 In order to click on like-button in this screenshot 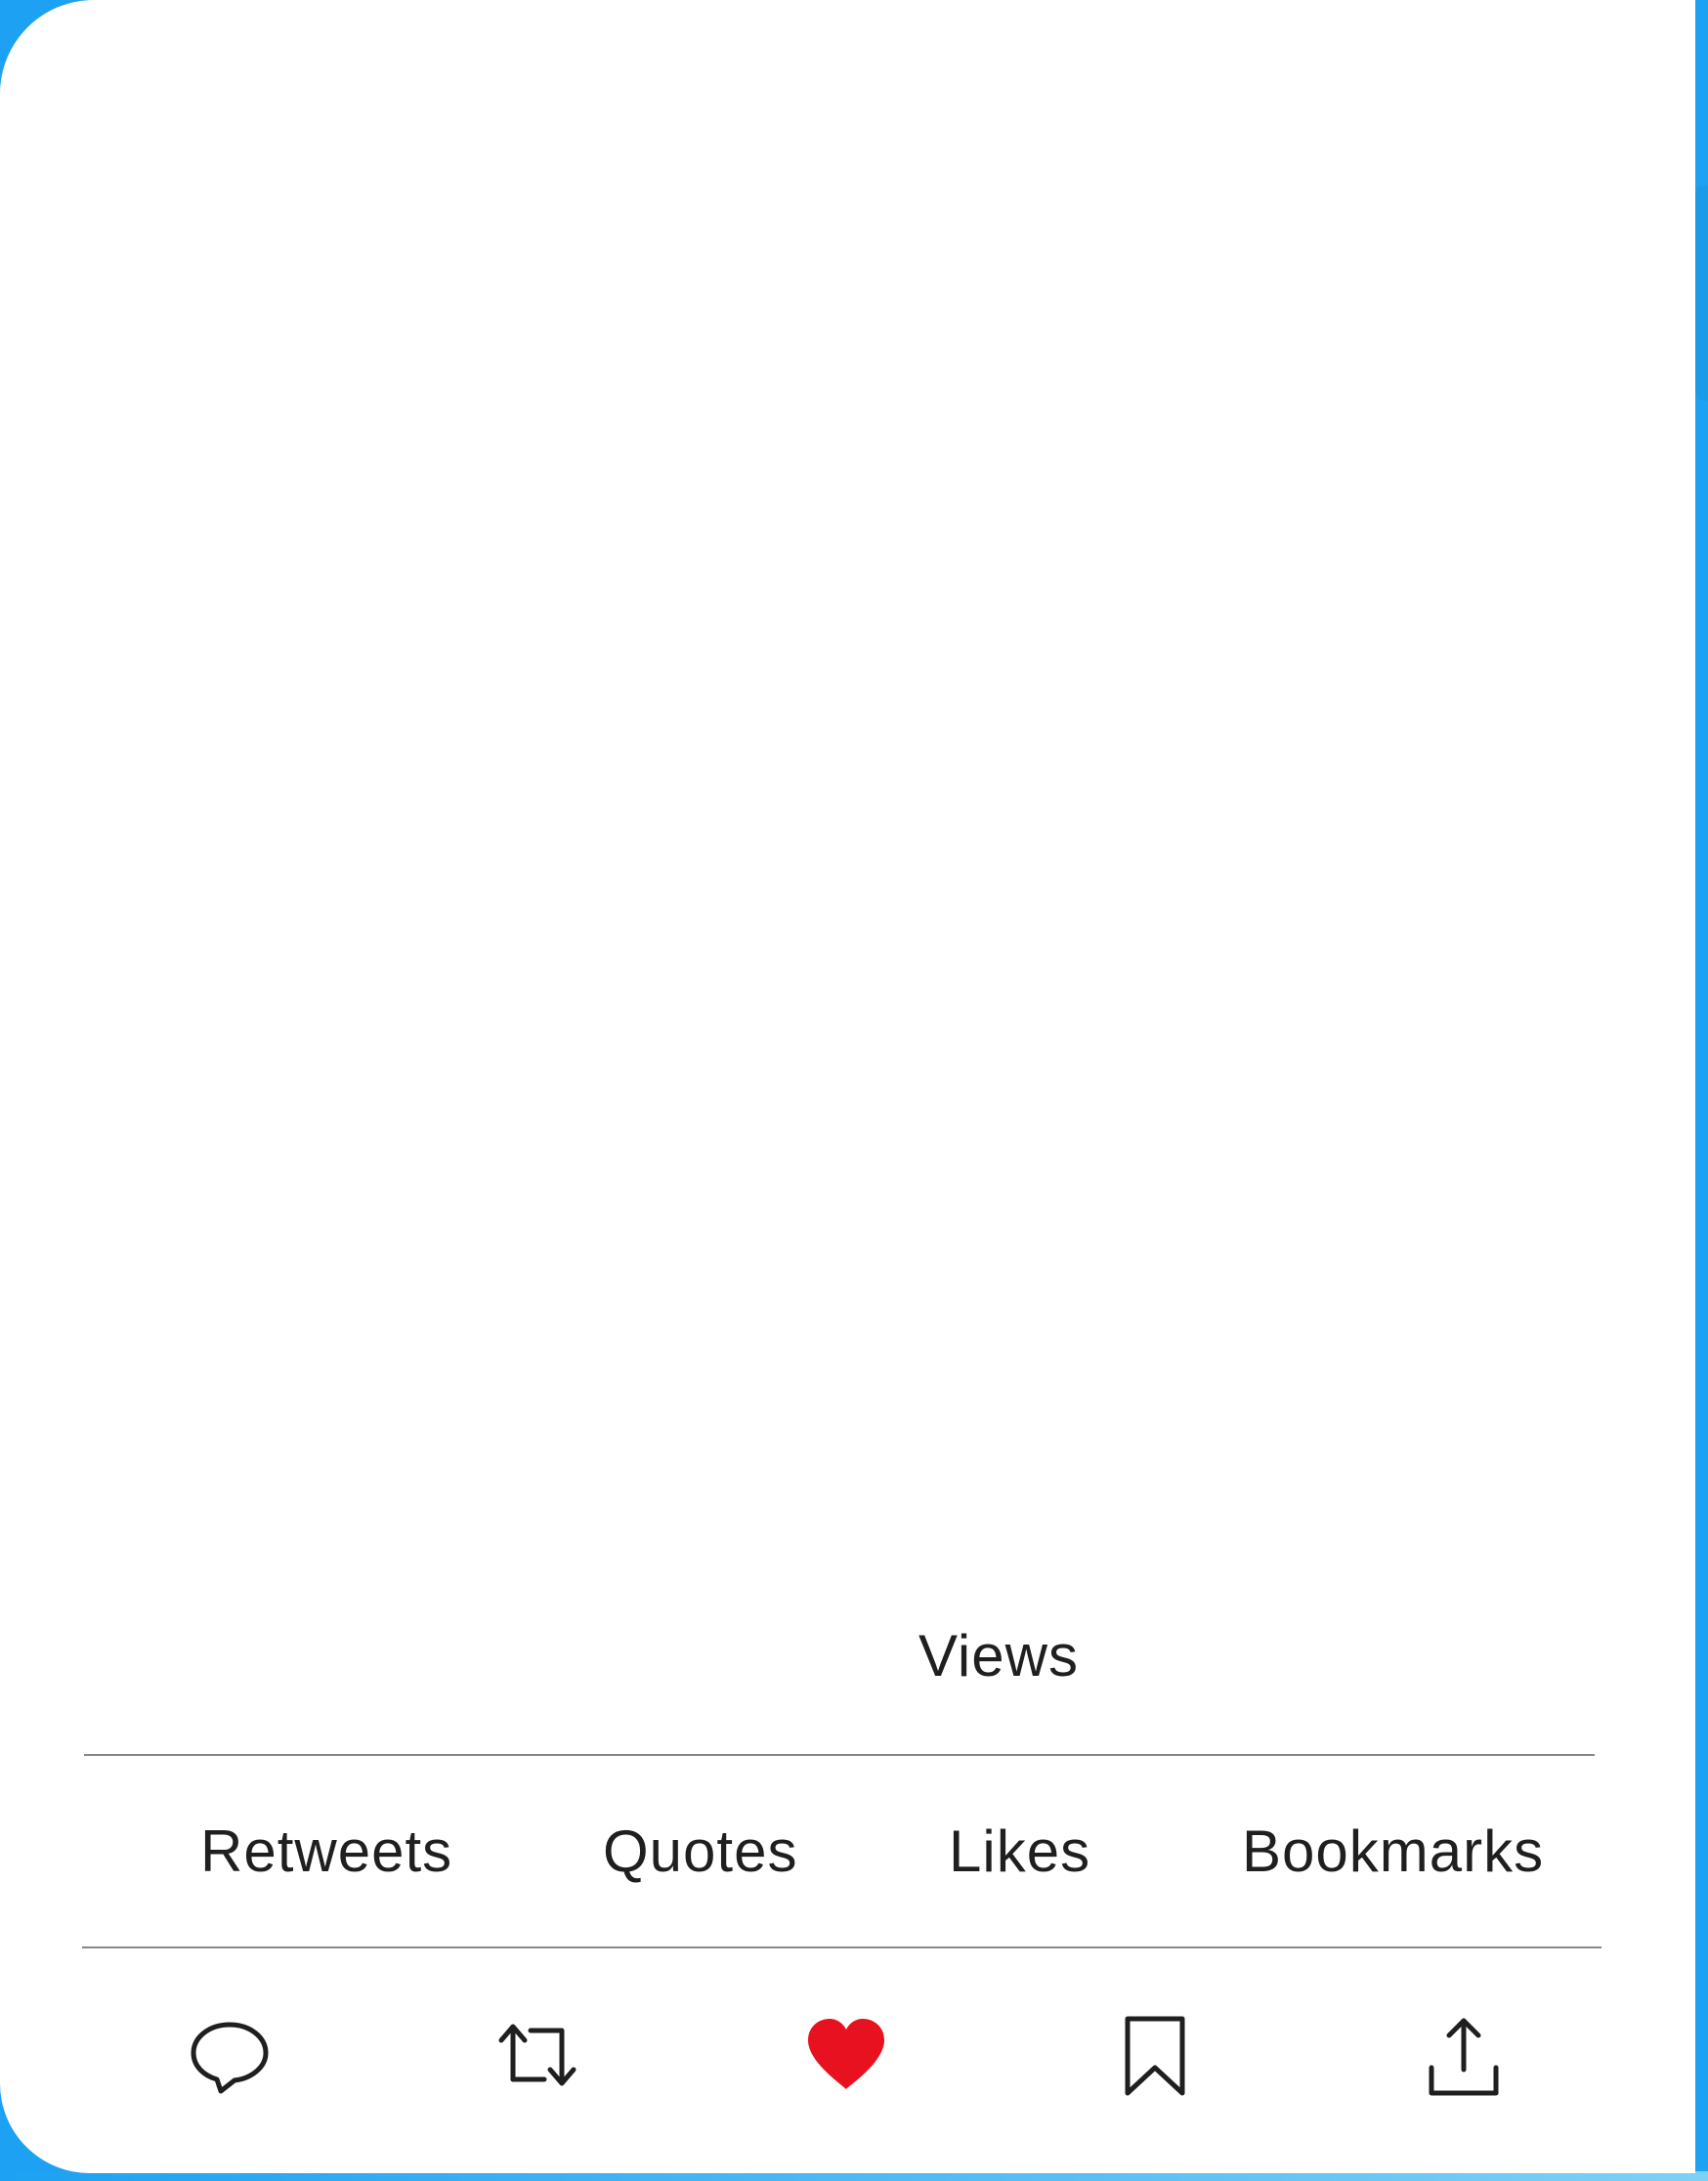, I will do `click(846, 2055)`.